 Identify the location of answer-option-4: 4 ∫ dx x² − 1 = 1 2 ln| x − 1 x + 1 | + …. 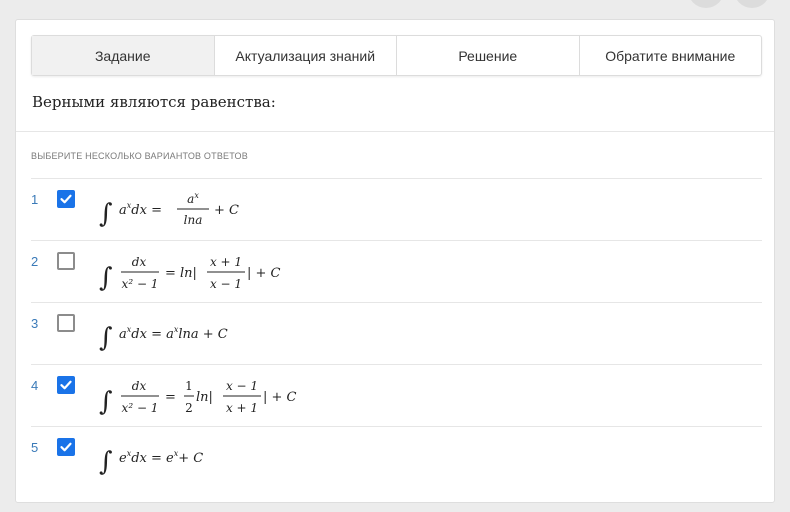
(396, 395).